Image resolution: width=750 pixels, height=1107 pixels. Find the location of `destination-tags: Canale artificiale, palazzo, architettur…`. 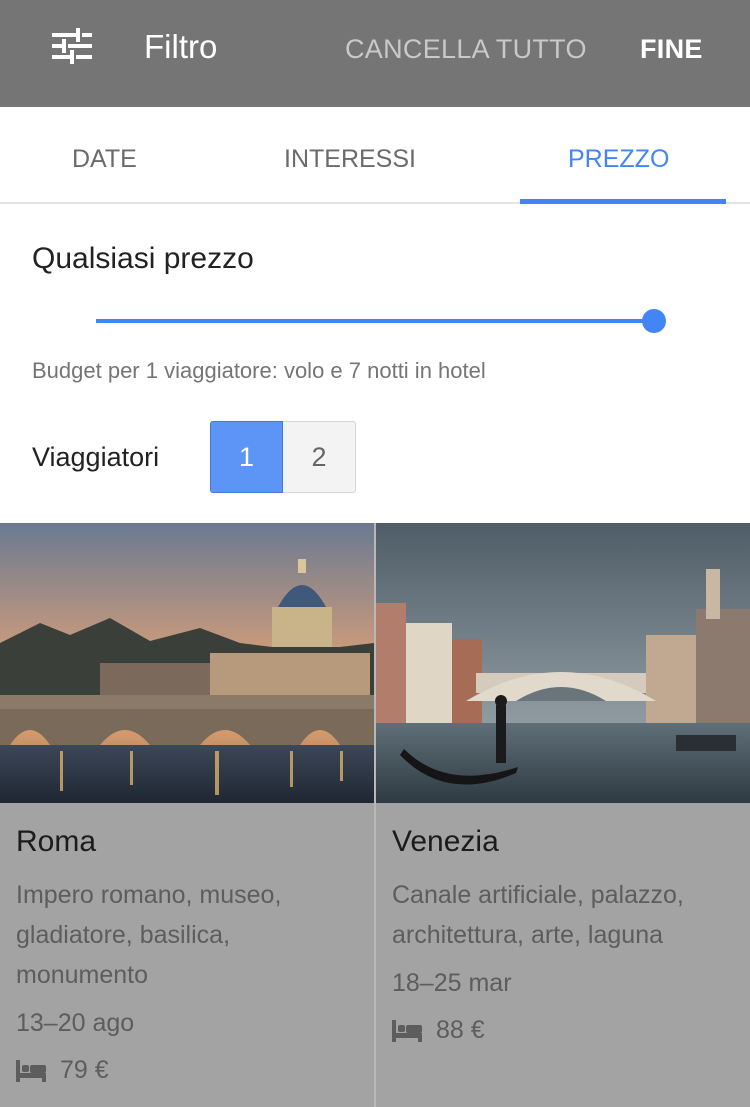

destination-tags: Canale artificiale, palazzo, architettur… is located at coordinates (538, 915).